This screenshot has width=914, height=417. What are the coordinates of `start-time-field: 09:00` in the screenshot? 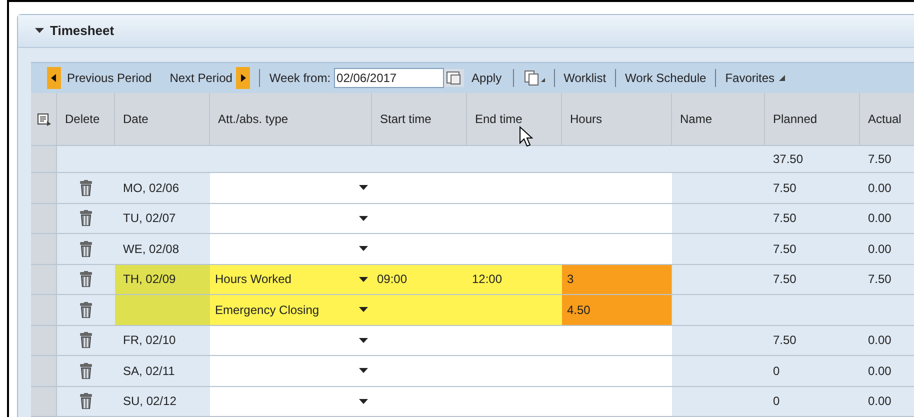 It's located at (419, 279).